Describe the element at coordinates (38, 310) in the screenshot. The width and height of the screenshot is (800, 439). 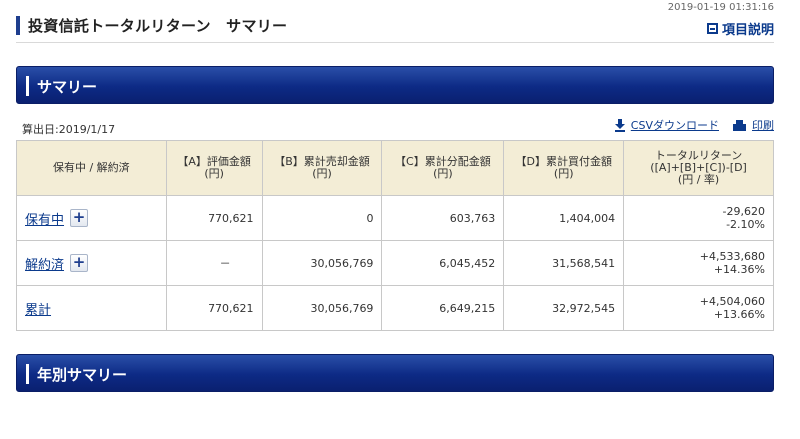
I see `cumulative-link: 累計` at that location.